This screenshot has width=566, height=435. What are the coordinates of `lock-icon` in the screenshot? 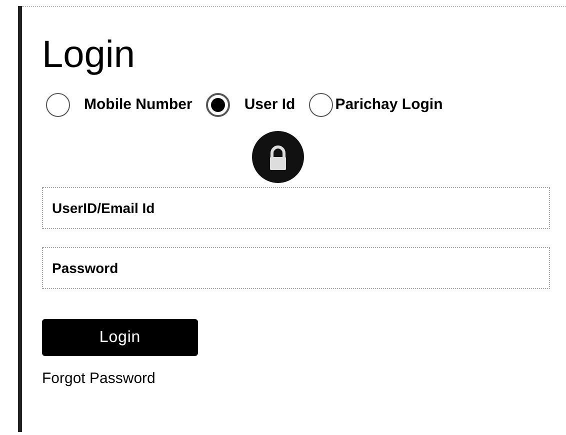 It's located at (278, 157).